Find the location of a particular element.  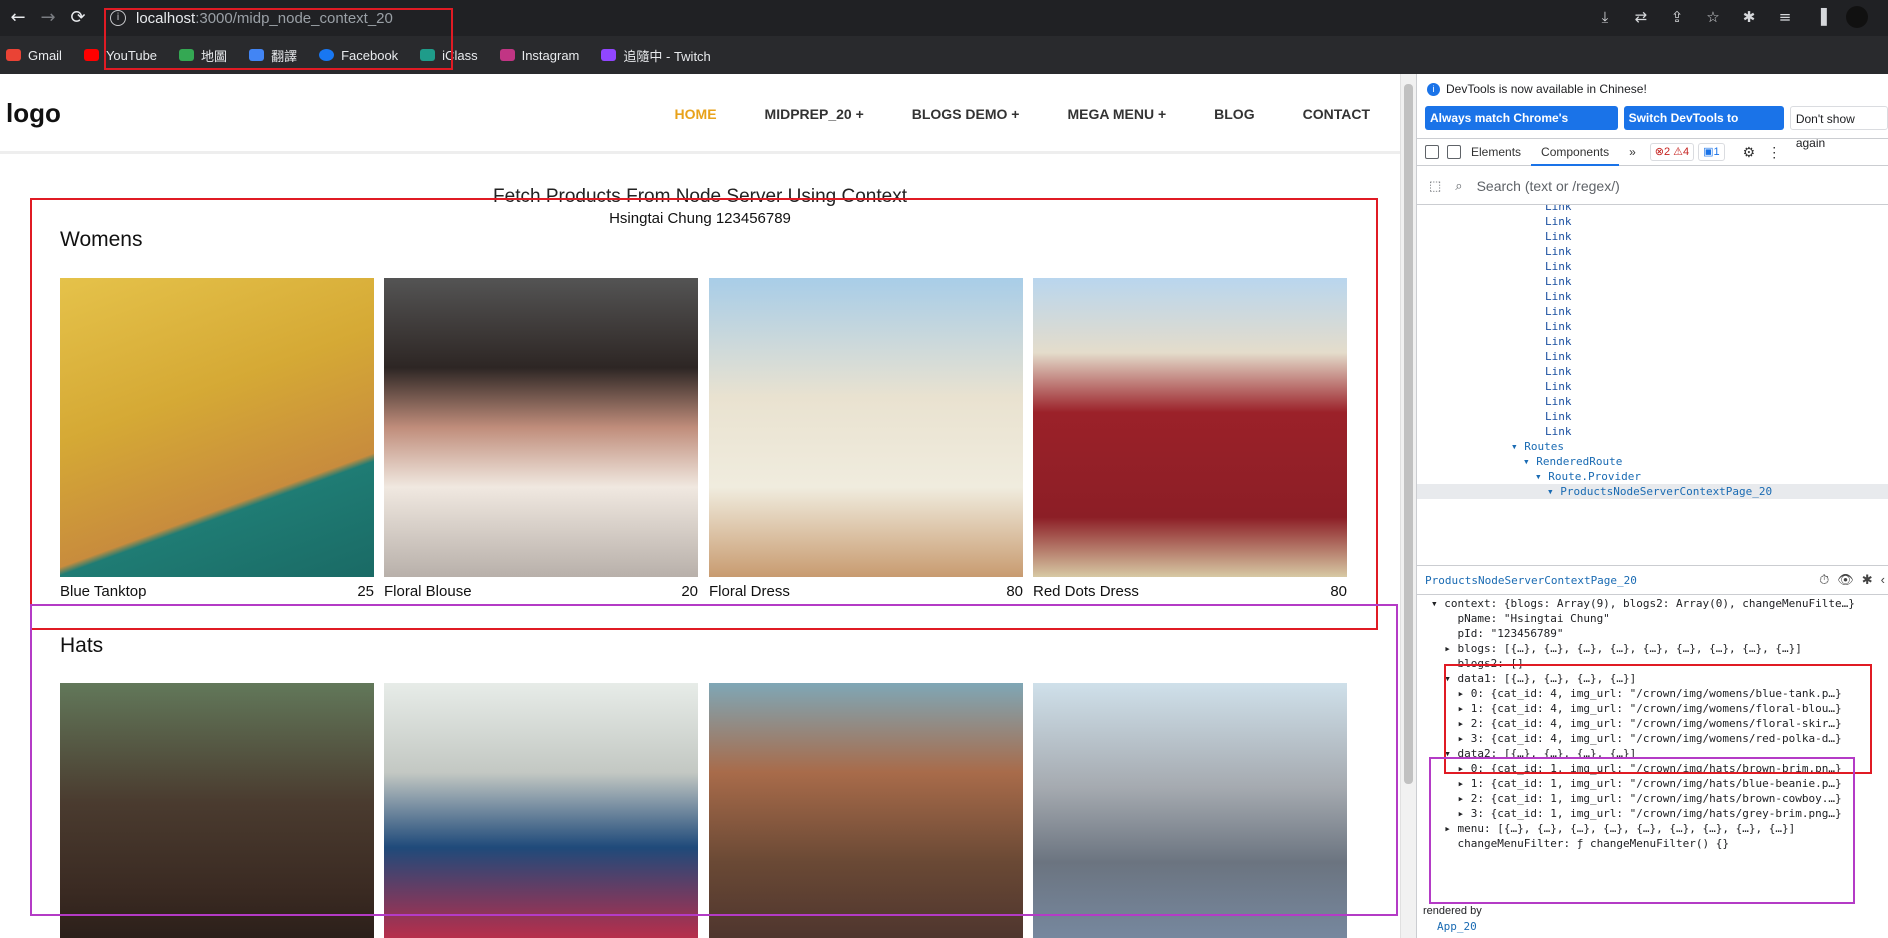

messages-badge: ▣1 is located at coordinates (1711, 152).